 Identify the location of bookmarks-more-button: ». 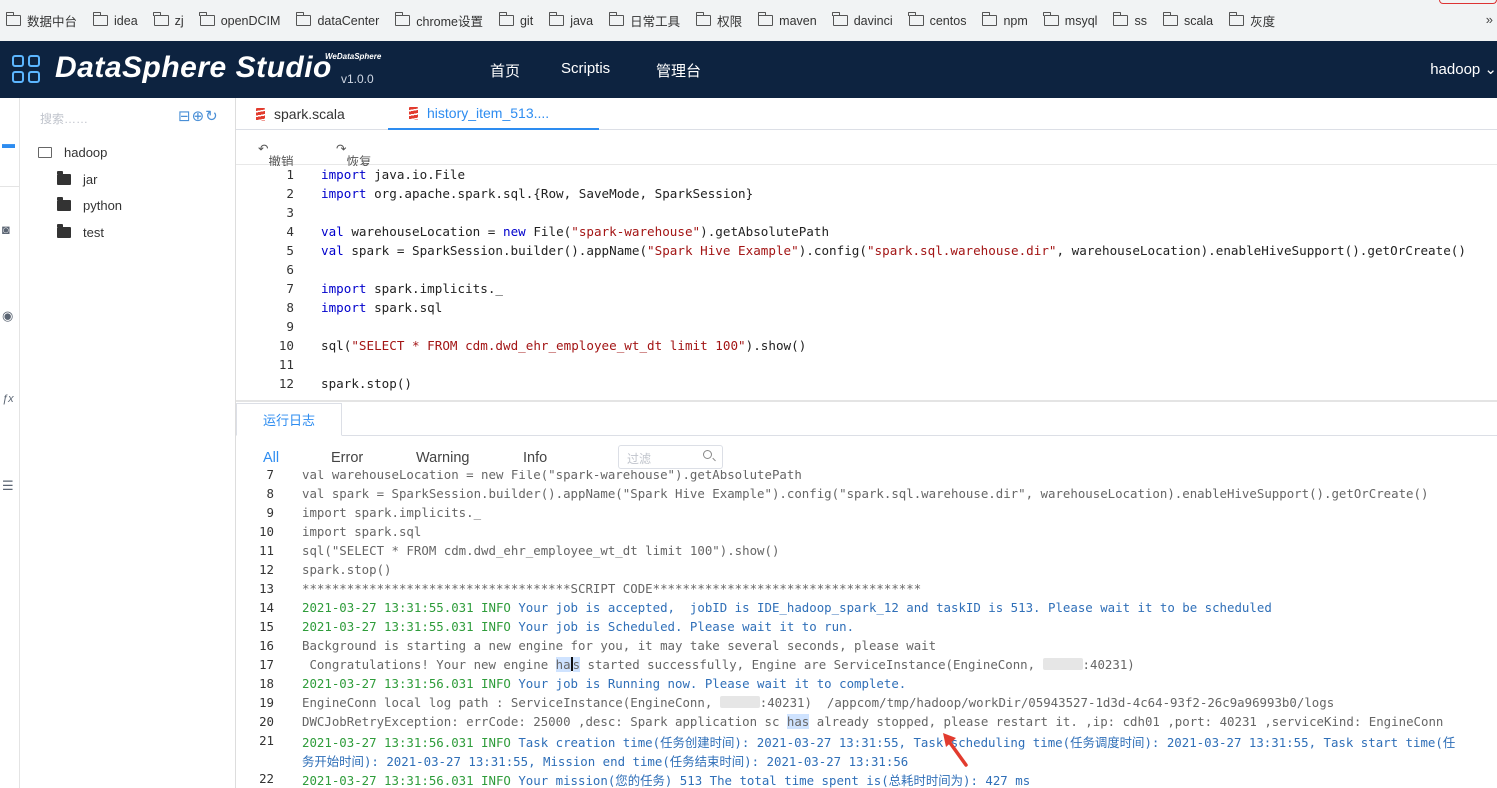
(1489, 19).